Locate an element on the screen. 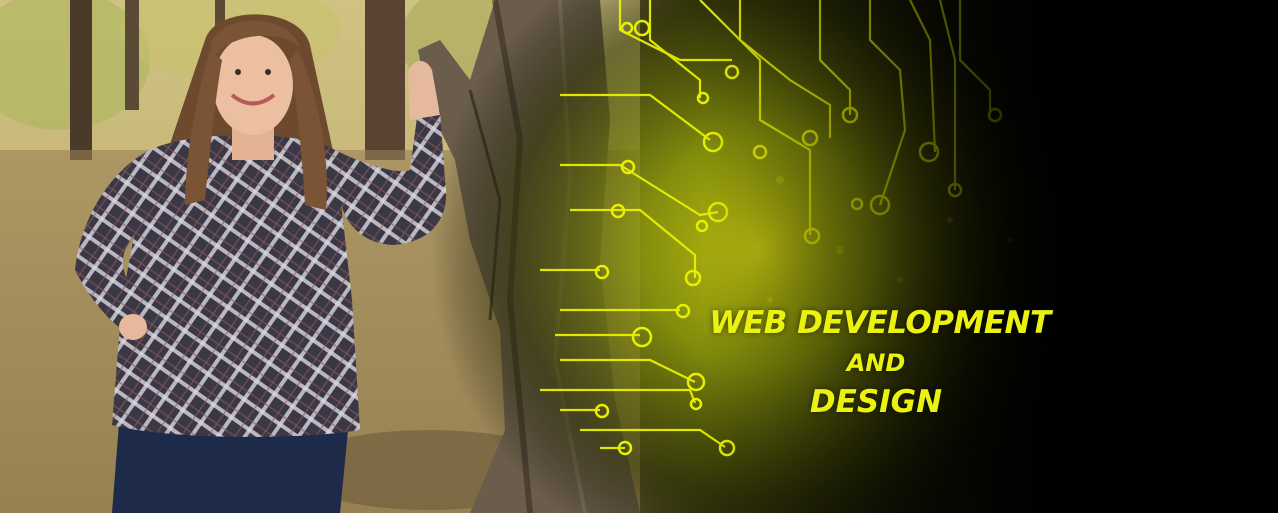 This screenshot has width=1278, height=513. face is located at coordinates (253, 85).